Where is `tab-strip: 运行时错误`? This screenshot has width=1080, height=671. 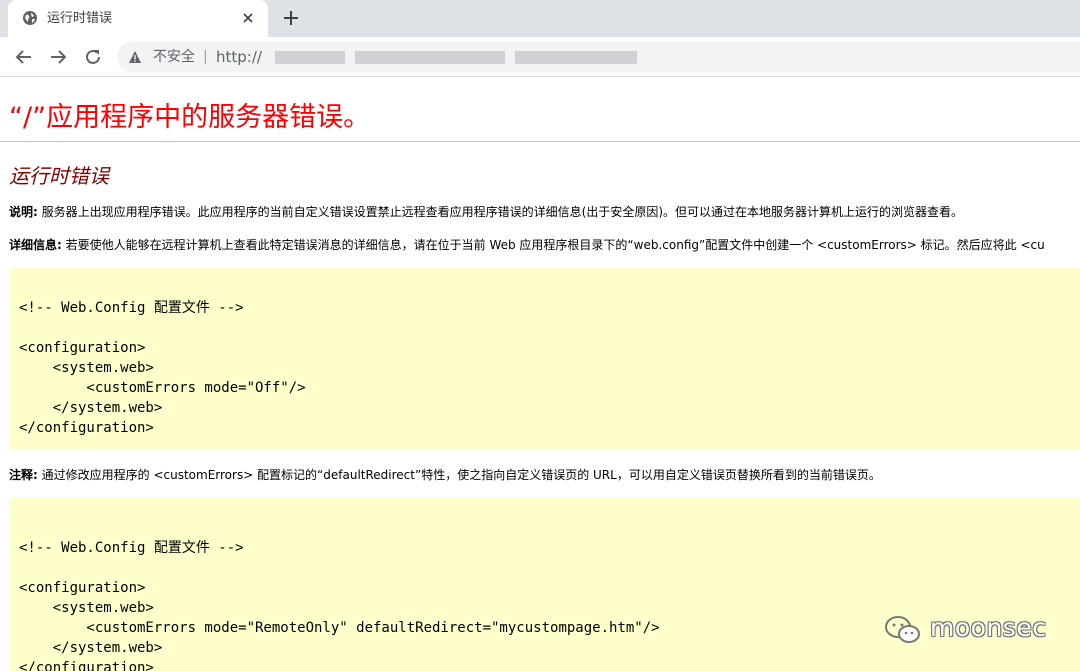 tab-strip: 运行时错误 is located at coordinates (540, 18).